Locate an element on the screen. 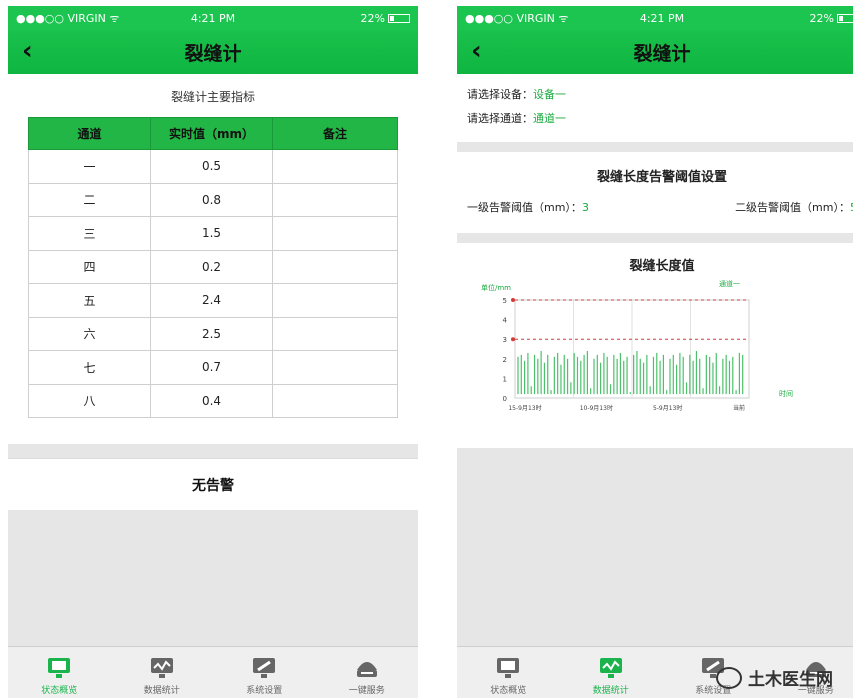  table-row: 四 0.2 is located at coordinates (213, 266).